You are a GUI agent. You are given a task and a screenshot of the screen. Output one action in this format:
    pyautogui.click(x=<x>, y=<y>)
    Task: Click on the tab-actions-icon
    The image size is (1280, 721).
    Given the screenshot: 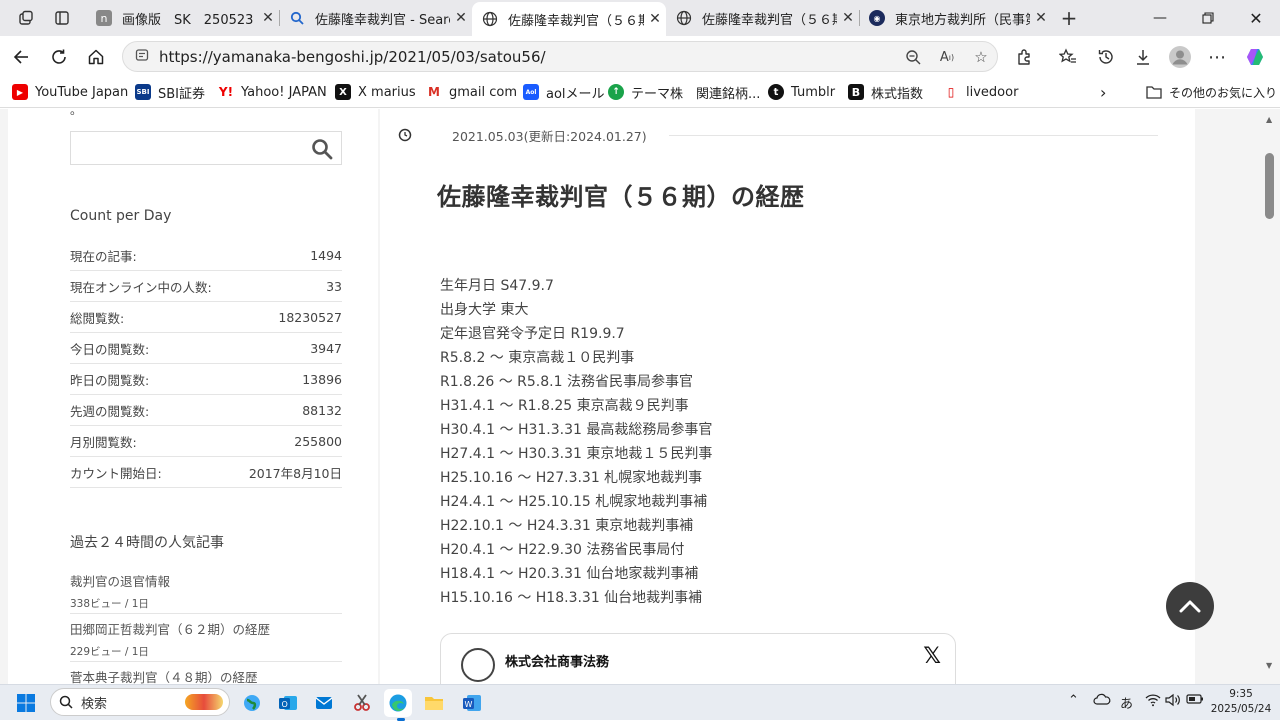 What is the action you would take?
    pyautogui.click(x=62, y=18)
    